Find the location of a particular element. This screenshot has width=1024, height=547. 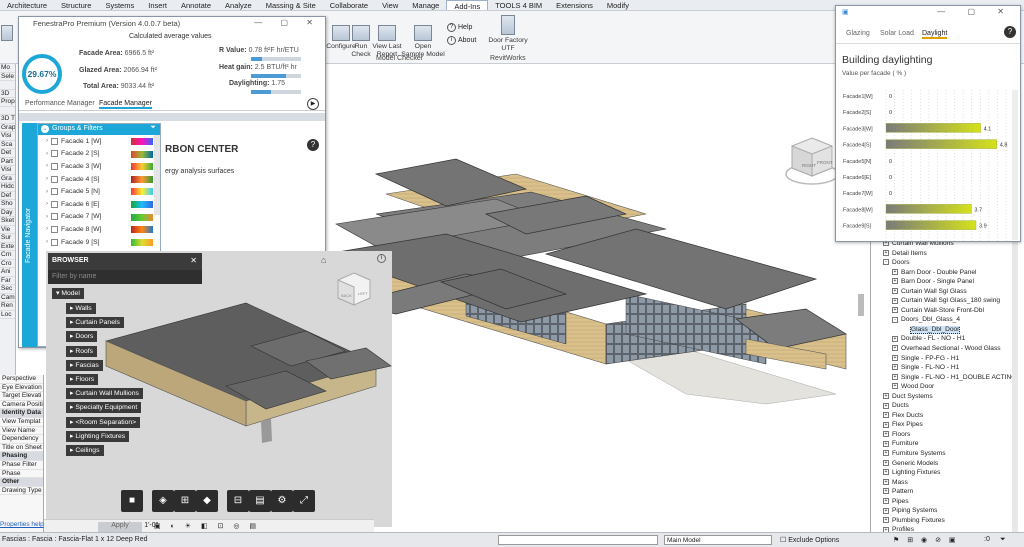

browser-tree-item: ▸ Floors is located at coordinates (82, 379).